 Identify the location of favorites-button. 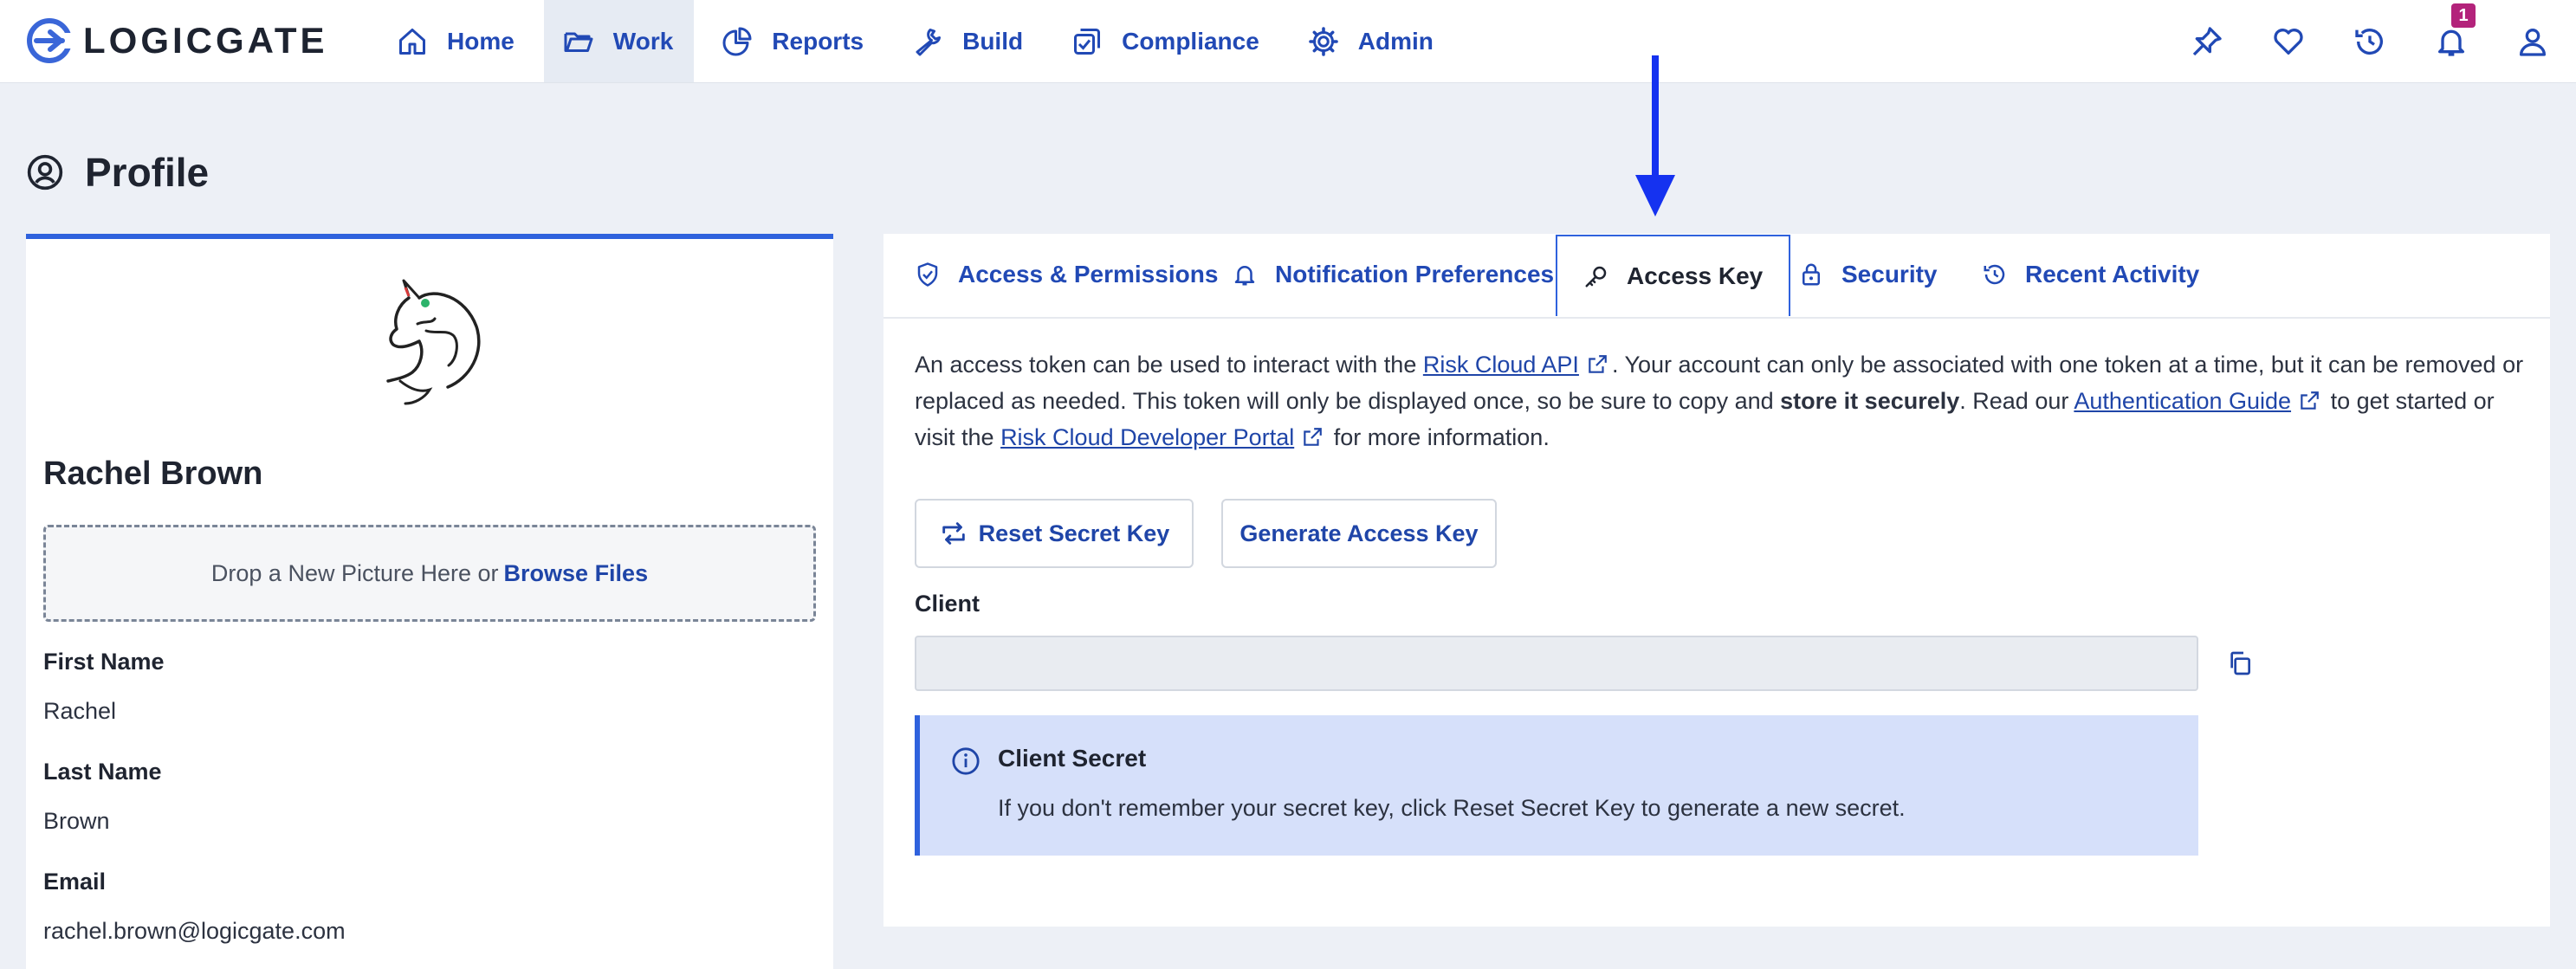
(2288, 41).